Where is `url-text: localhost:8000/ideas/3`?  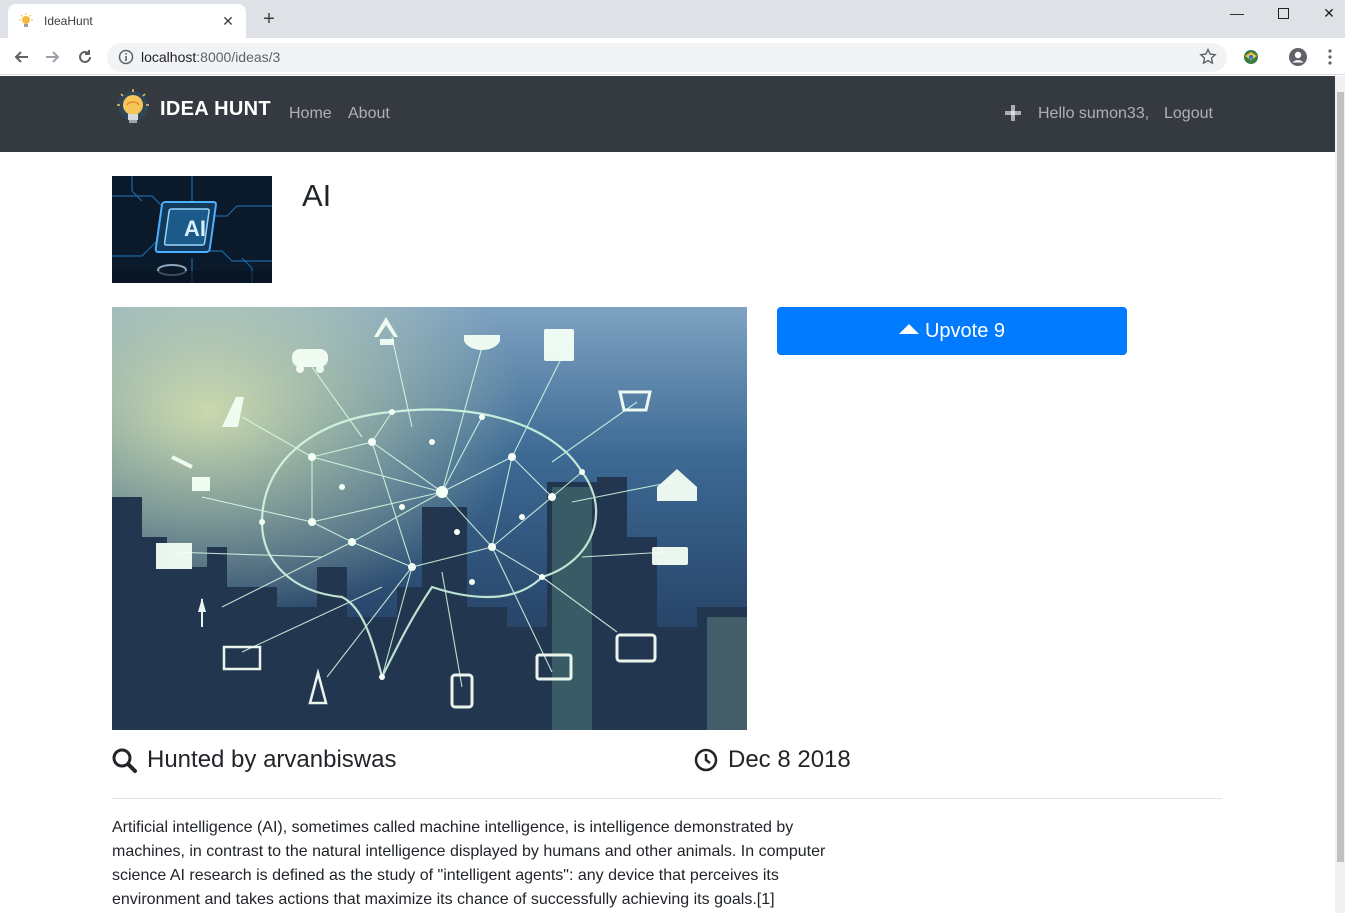
url-text: localhost:8000/ideas/3 is located at coordinates (210, 57).